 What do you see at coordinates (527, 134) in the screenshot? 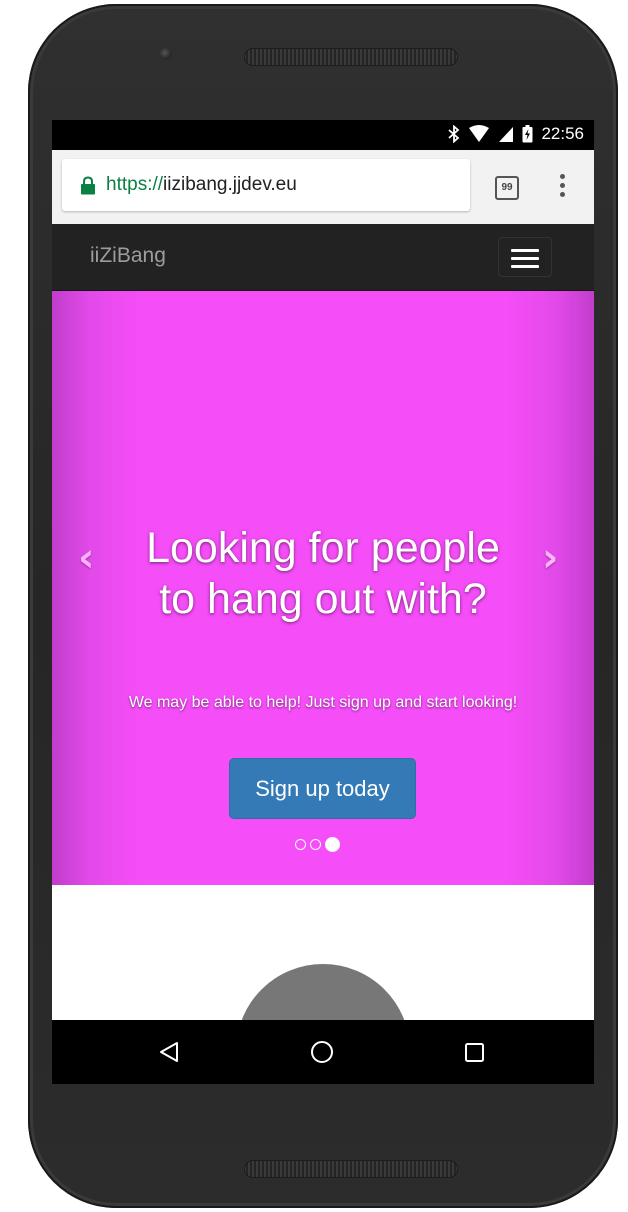
I see `battery-charging-icon` at bounding box center [527, 134].